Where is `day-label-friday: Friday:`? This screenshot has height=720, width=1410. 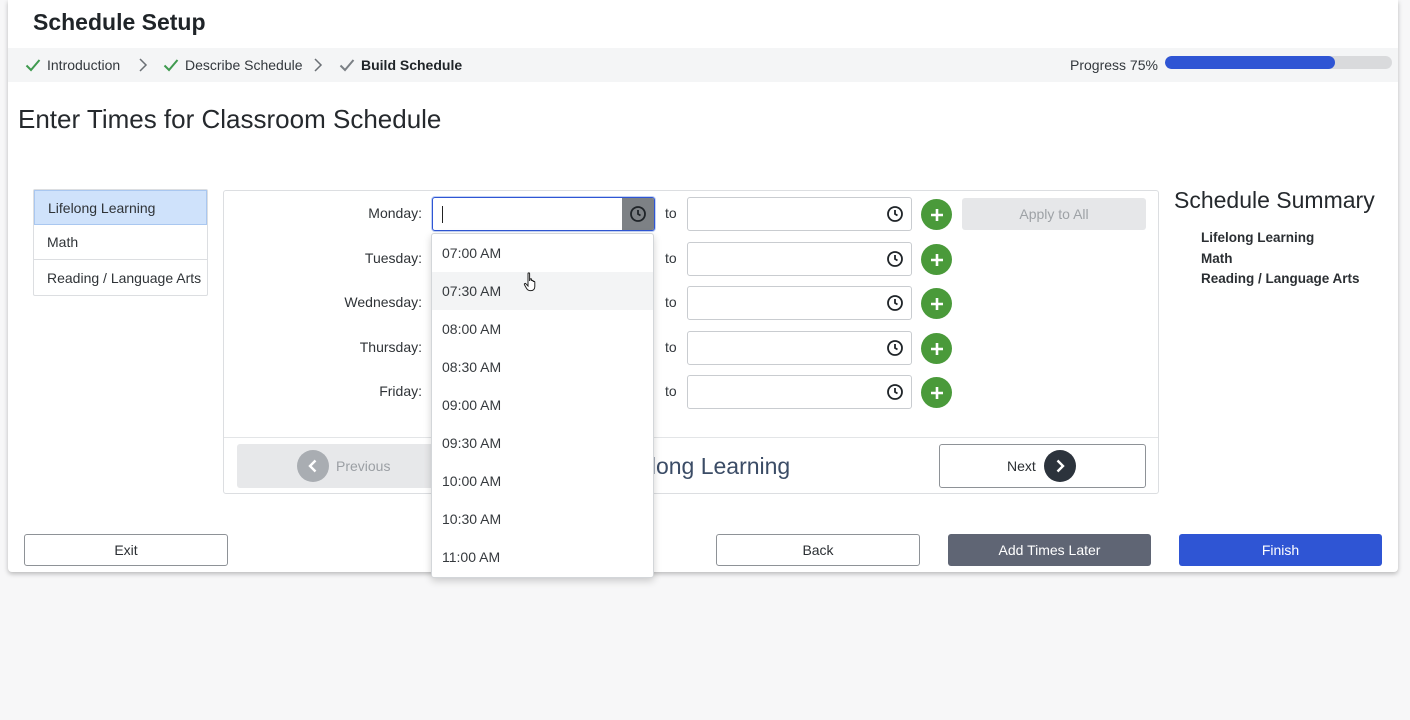 day-label-friday: Friday: is located at coordinates (400, 391).